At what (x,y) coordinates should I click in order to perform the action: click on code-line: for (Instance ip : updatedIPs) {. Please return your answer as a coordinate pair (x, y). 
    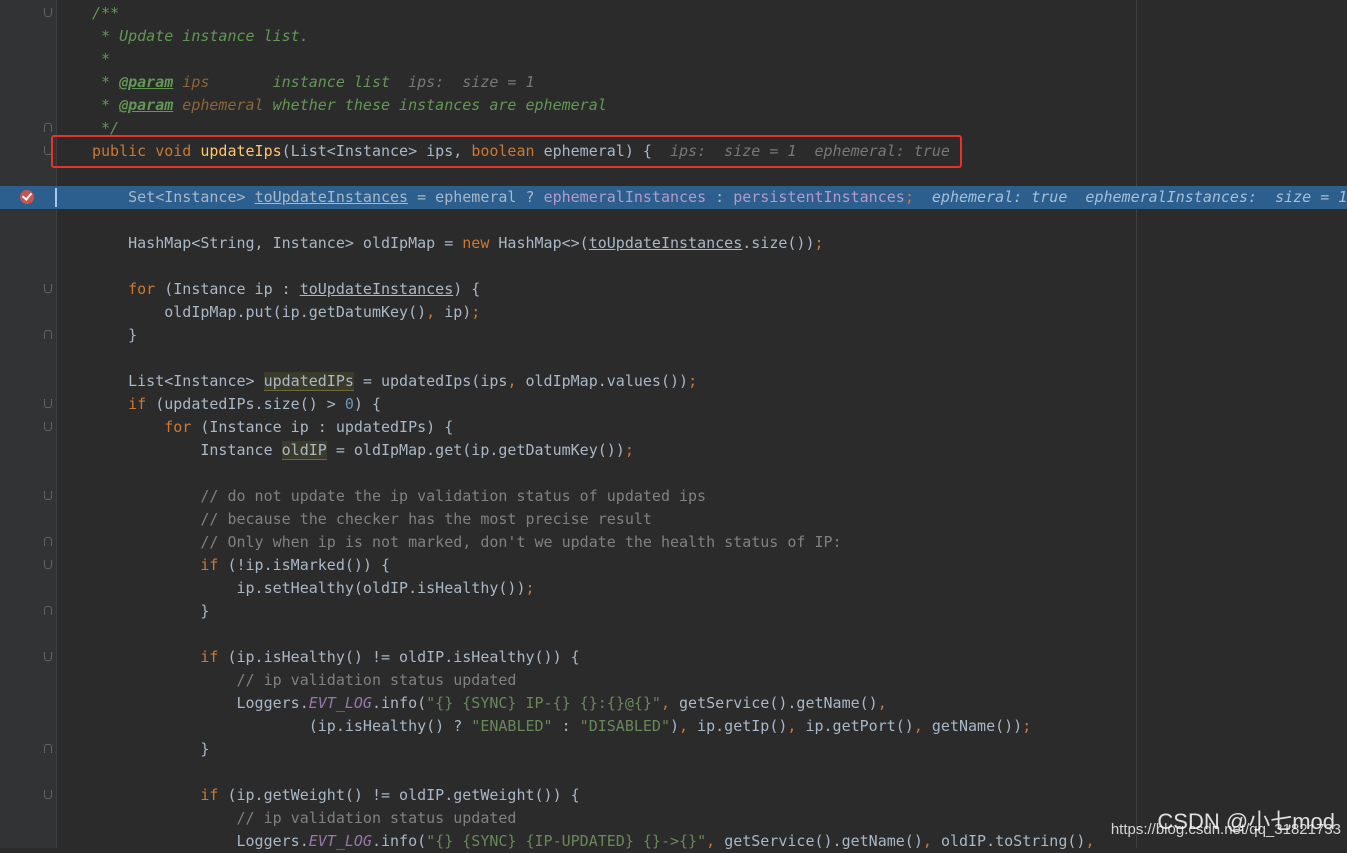
    Looking at the image, I should click on (673, 427).